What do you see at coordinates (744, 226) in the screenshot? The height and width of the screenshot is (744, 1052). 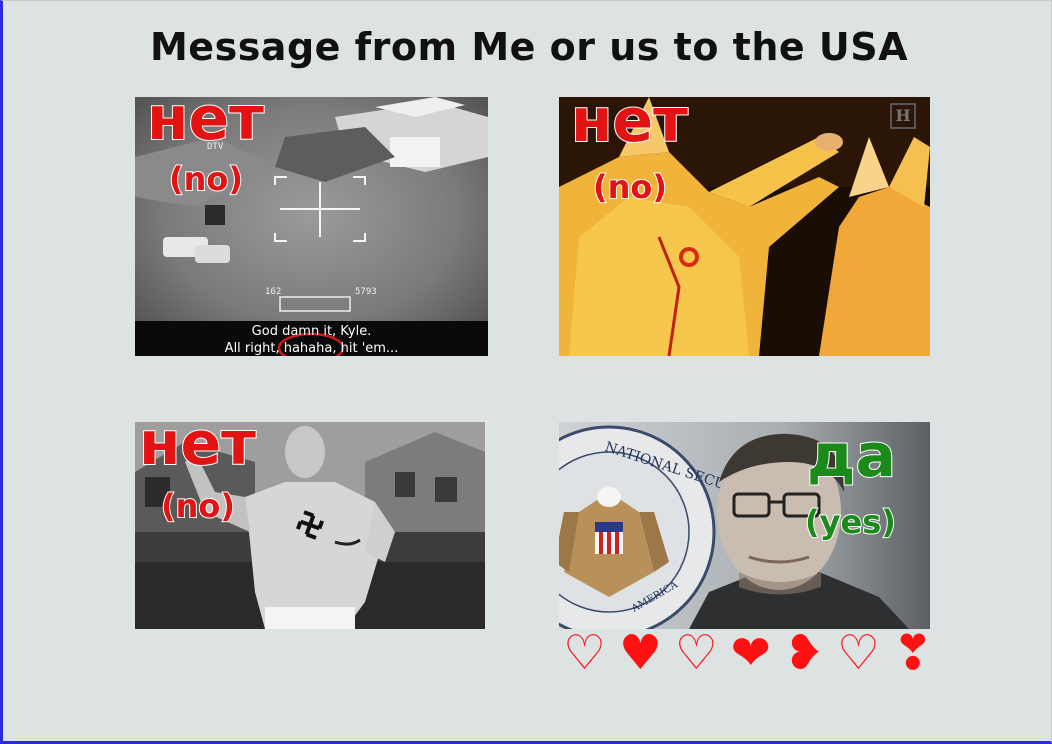 I see `panel-hooded-figures: H нет (no)` at bounding box center [744, 226].